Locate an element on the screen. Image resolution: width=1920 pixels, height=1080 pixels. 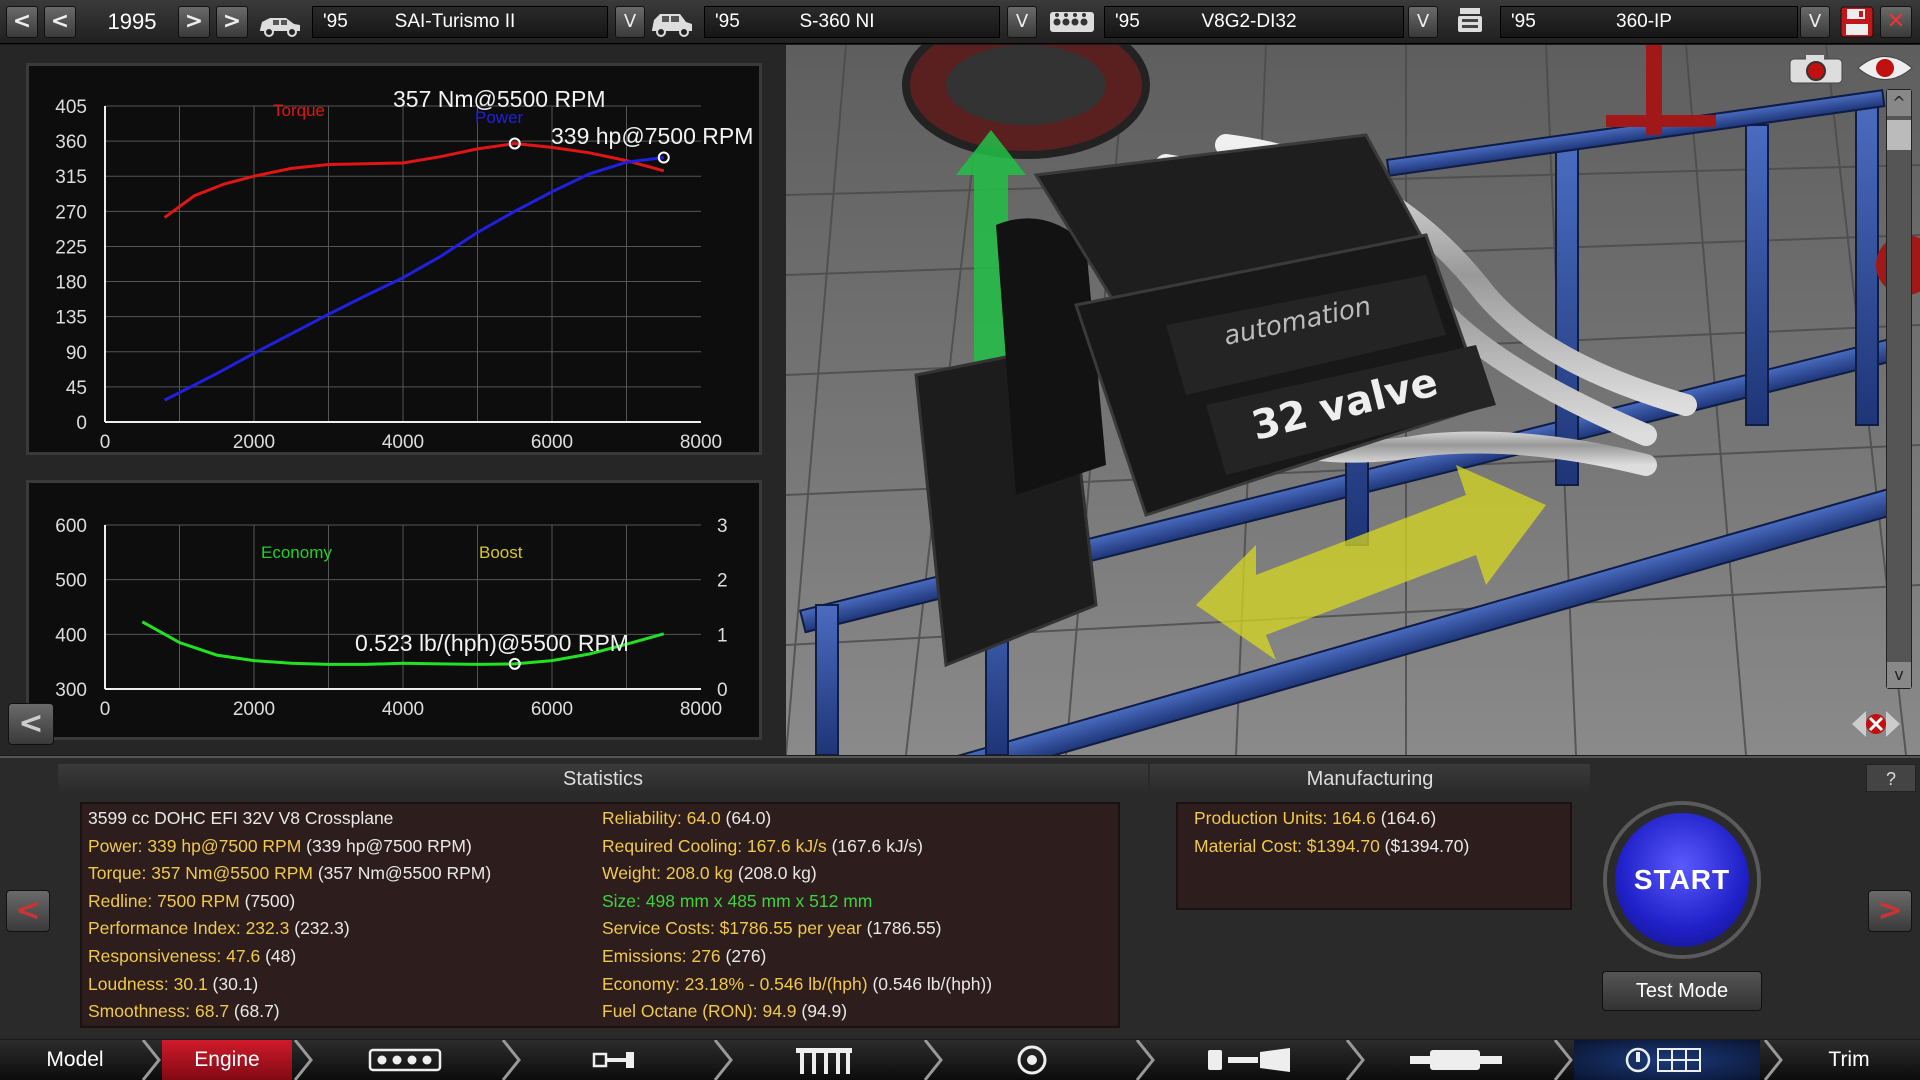
fuel-system-icon is located at coordinates (1249, 1060).